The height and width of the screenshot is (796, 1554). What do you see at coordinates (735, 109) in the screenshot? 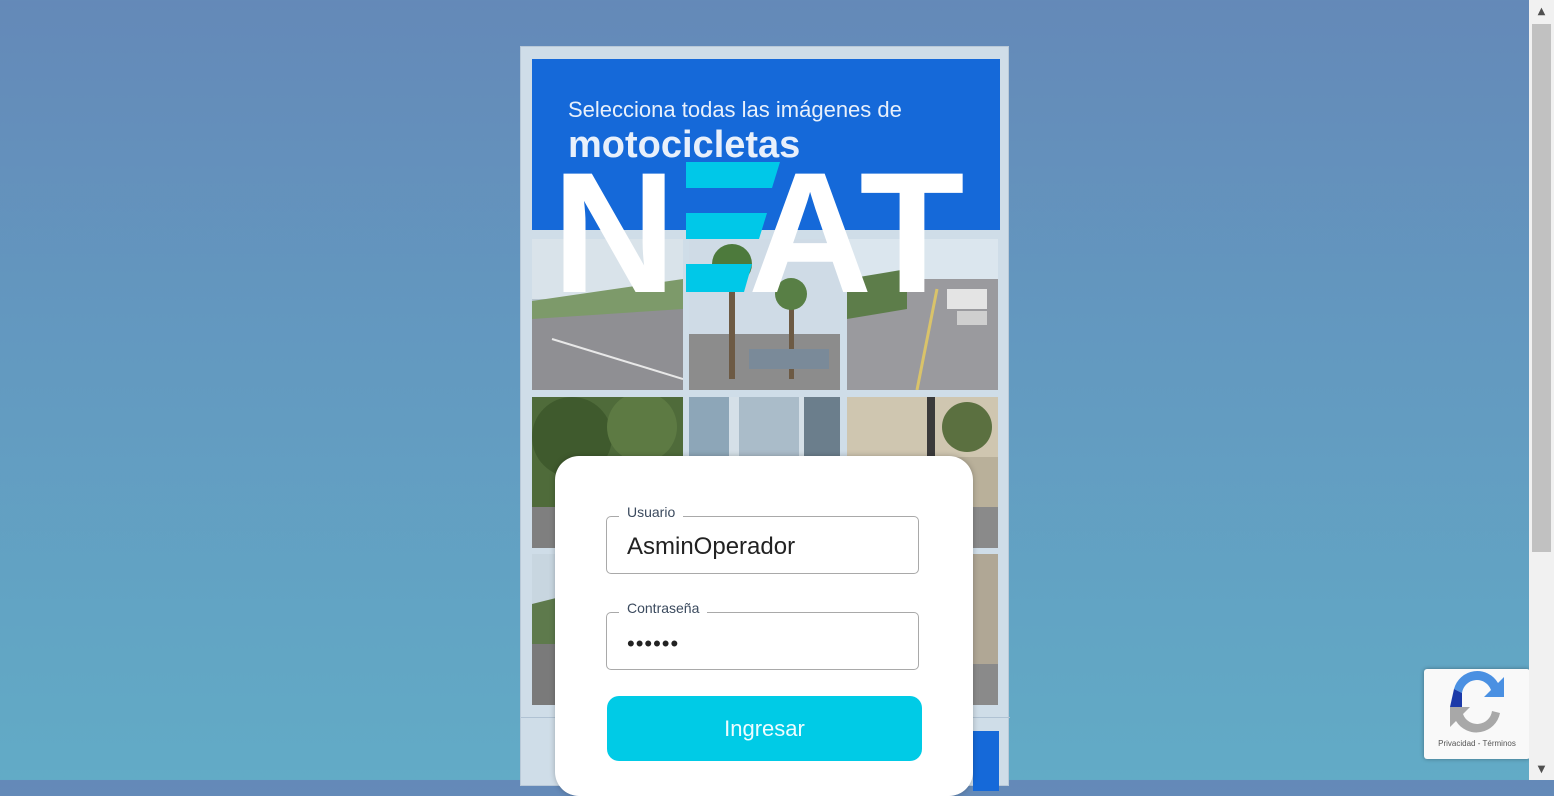
I see `captcha-instruction: Selecciona todas las imágenes de` at bounding box center [735, 109].